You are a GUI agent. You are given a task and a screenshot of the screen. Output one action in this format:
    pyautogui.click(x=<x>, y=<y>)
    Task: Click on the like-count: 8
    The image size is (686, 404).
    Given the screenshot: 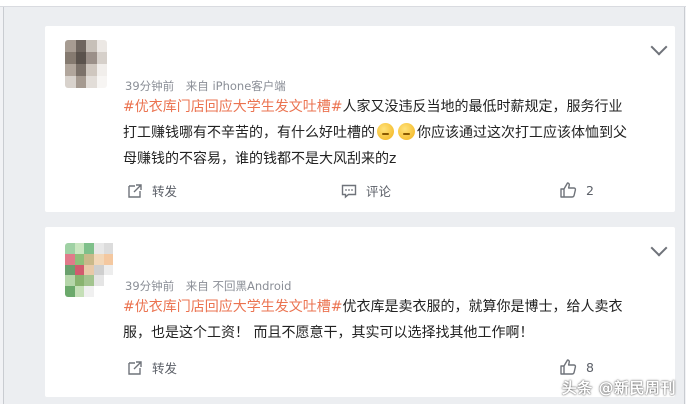 What is the action you would take?
    pyautogui.click(x=590, y=367)
    